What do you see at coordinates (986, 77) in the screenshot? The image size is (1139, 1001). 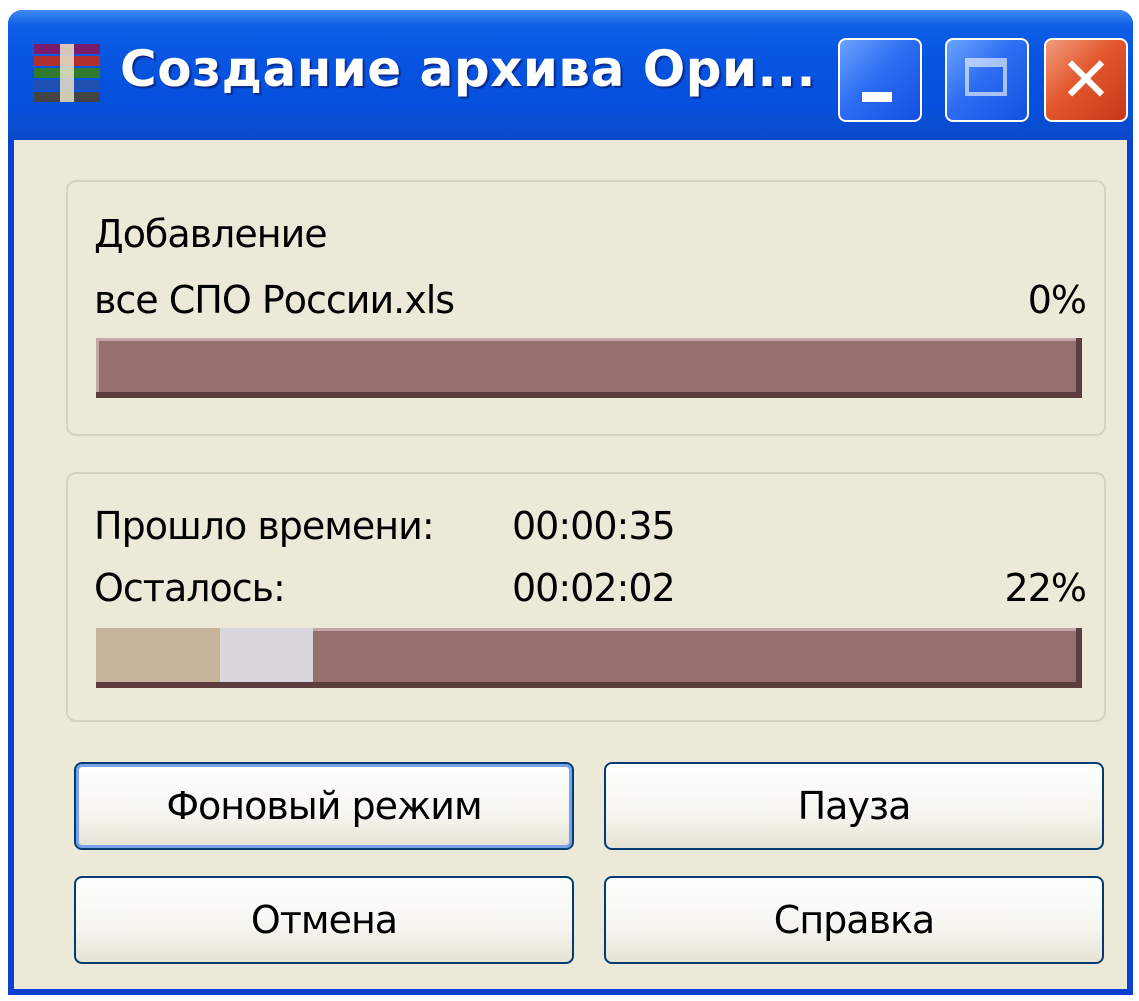 I see `maximize-icon` at bounding box center [986, 77].